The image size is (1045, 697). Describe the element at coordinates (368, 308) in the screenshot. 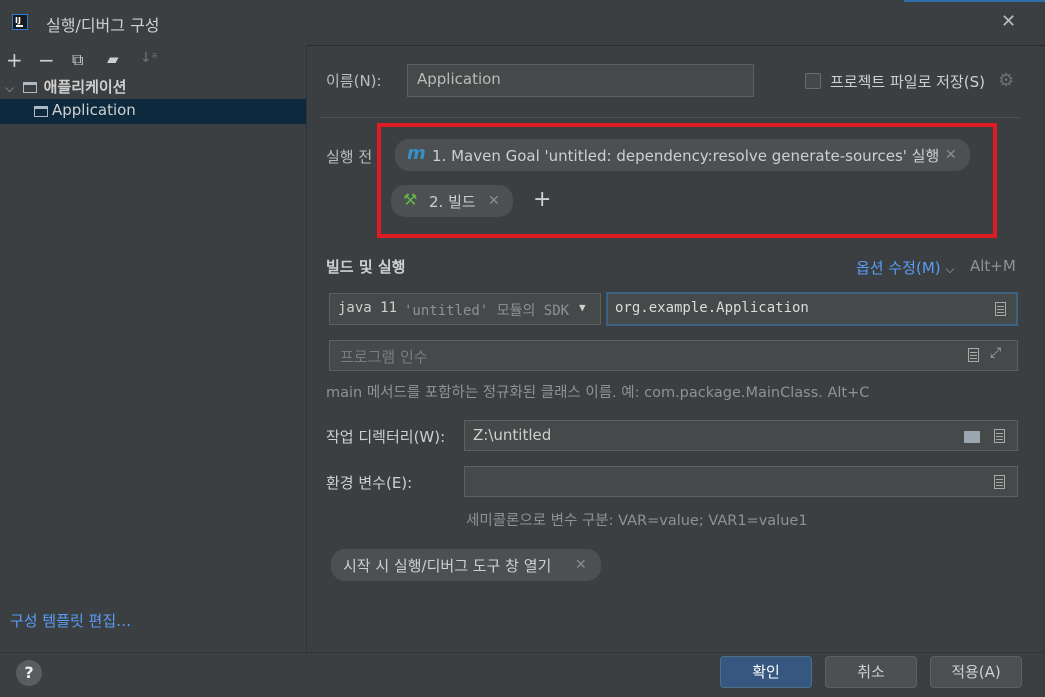

I see `sdk-java: java 11` at that location.